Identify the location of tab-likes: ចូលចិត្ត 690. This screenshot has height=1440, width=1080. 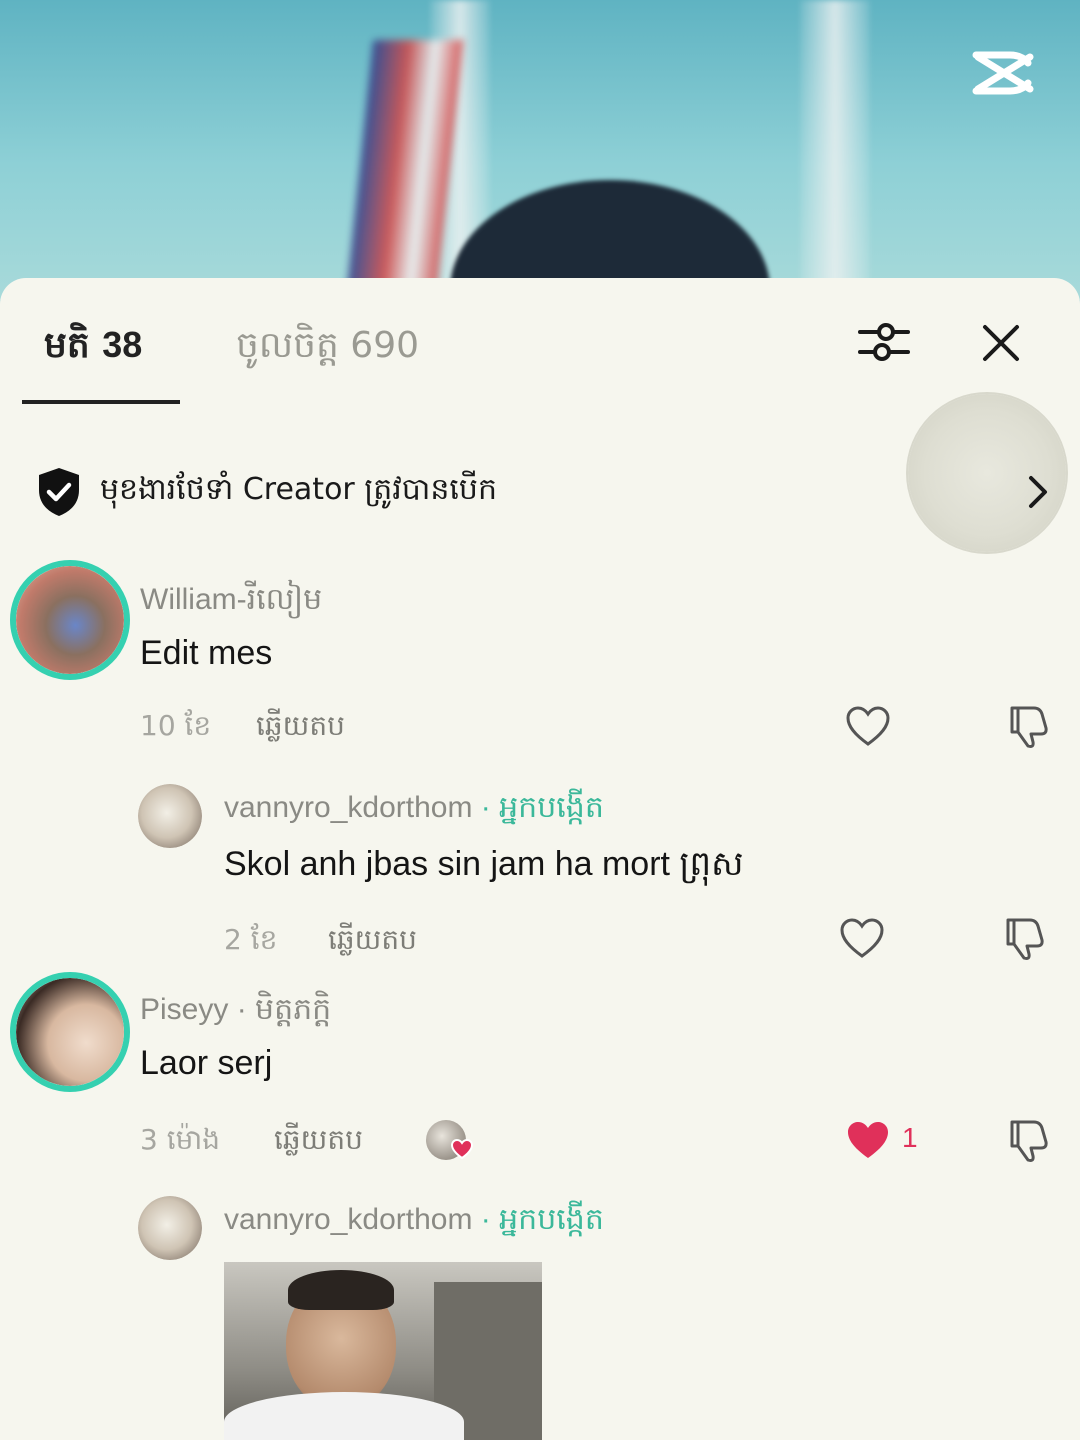
(327, 348).